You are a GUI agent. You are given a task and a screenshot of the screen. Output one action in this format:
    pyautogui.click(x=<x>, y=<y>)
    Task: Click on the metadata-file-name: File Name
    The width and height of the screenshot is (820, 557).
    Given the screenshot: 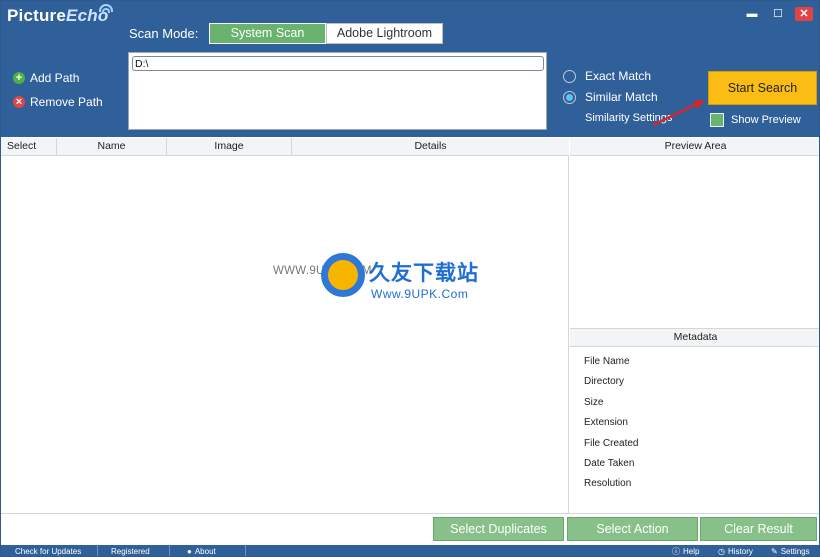 What is the action you would take?
    pyautogui.click(x=607, y=361)
    